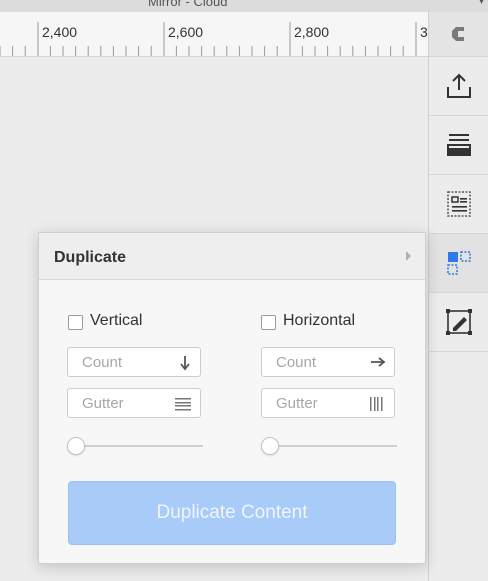 This screenshot has width=488, height=581. Describe the element at coordinates (481, 3) in the screenshot. I see `chevron-down-icon: ▾` at that location.